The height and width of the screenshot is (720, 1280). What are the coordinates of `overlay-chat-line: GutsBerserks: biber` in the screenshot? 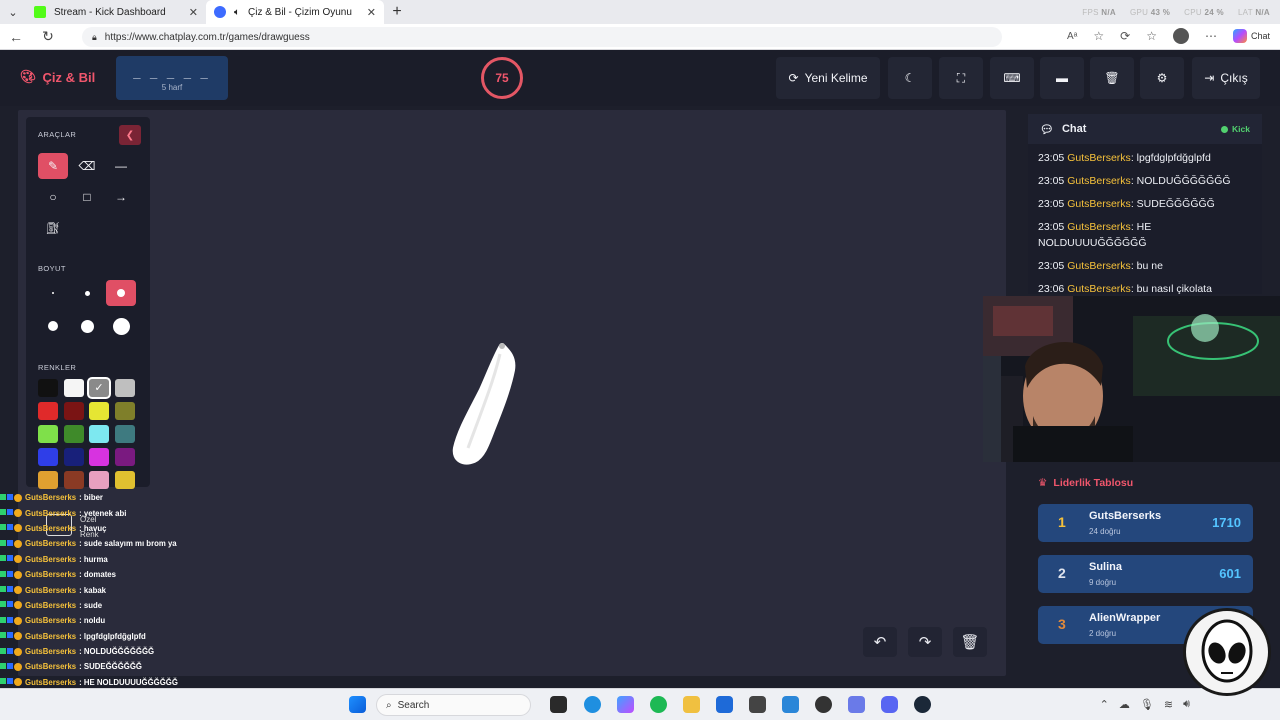 It's located at (107, 497).